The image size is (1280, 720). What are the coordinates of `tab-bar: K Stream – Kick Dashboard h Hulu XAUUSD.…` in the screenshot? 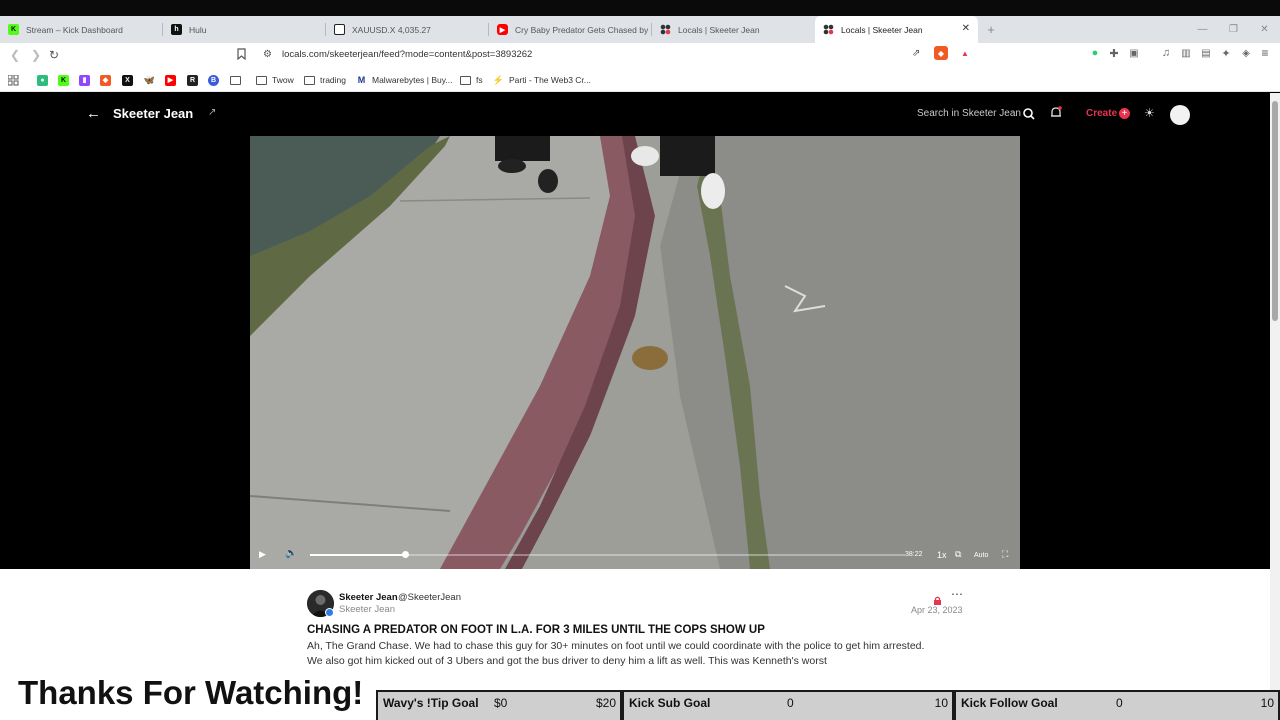 It's located at (640, 29).